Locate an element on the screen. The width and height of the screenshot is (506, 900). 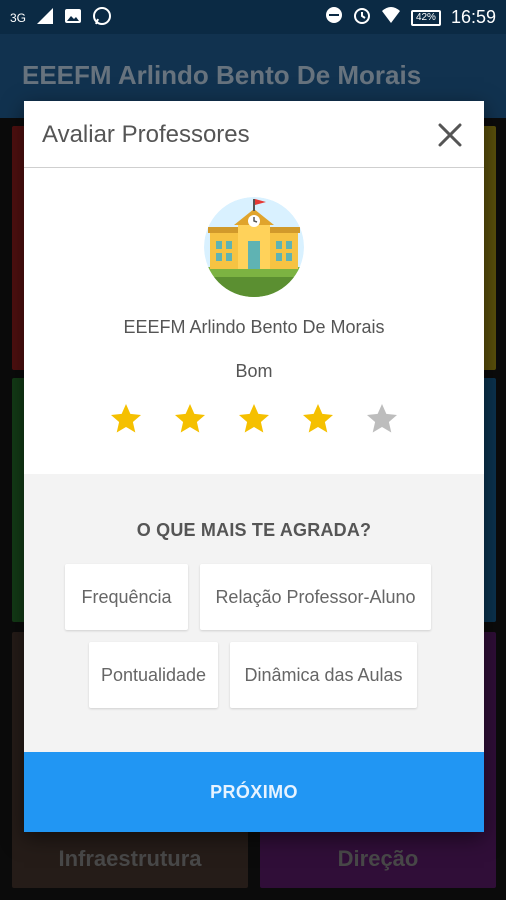
close-icon is located at coordinates (450, 135).